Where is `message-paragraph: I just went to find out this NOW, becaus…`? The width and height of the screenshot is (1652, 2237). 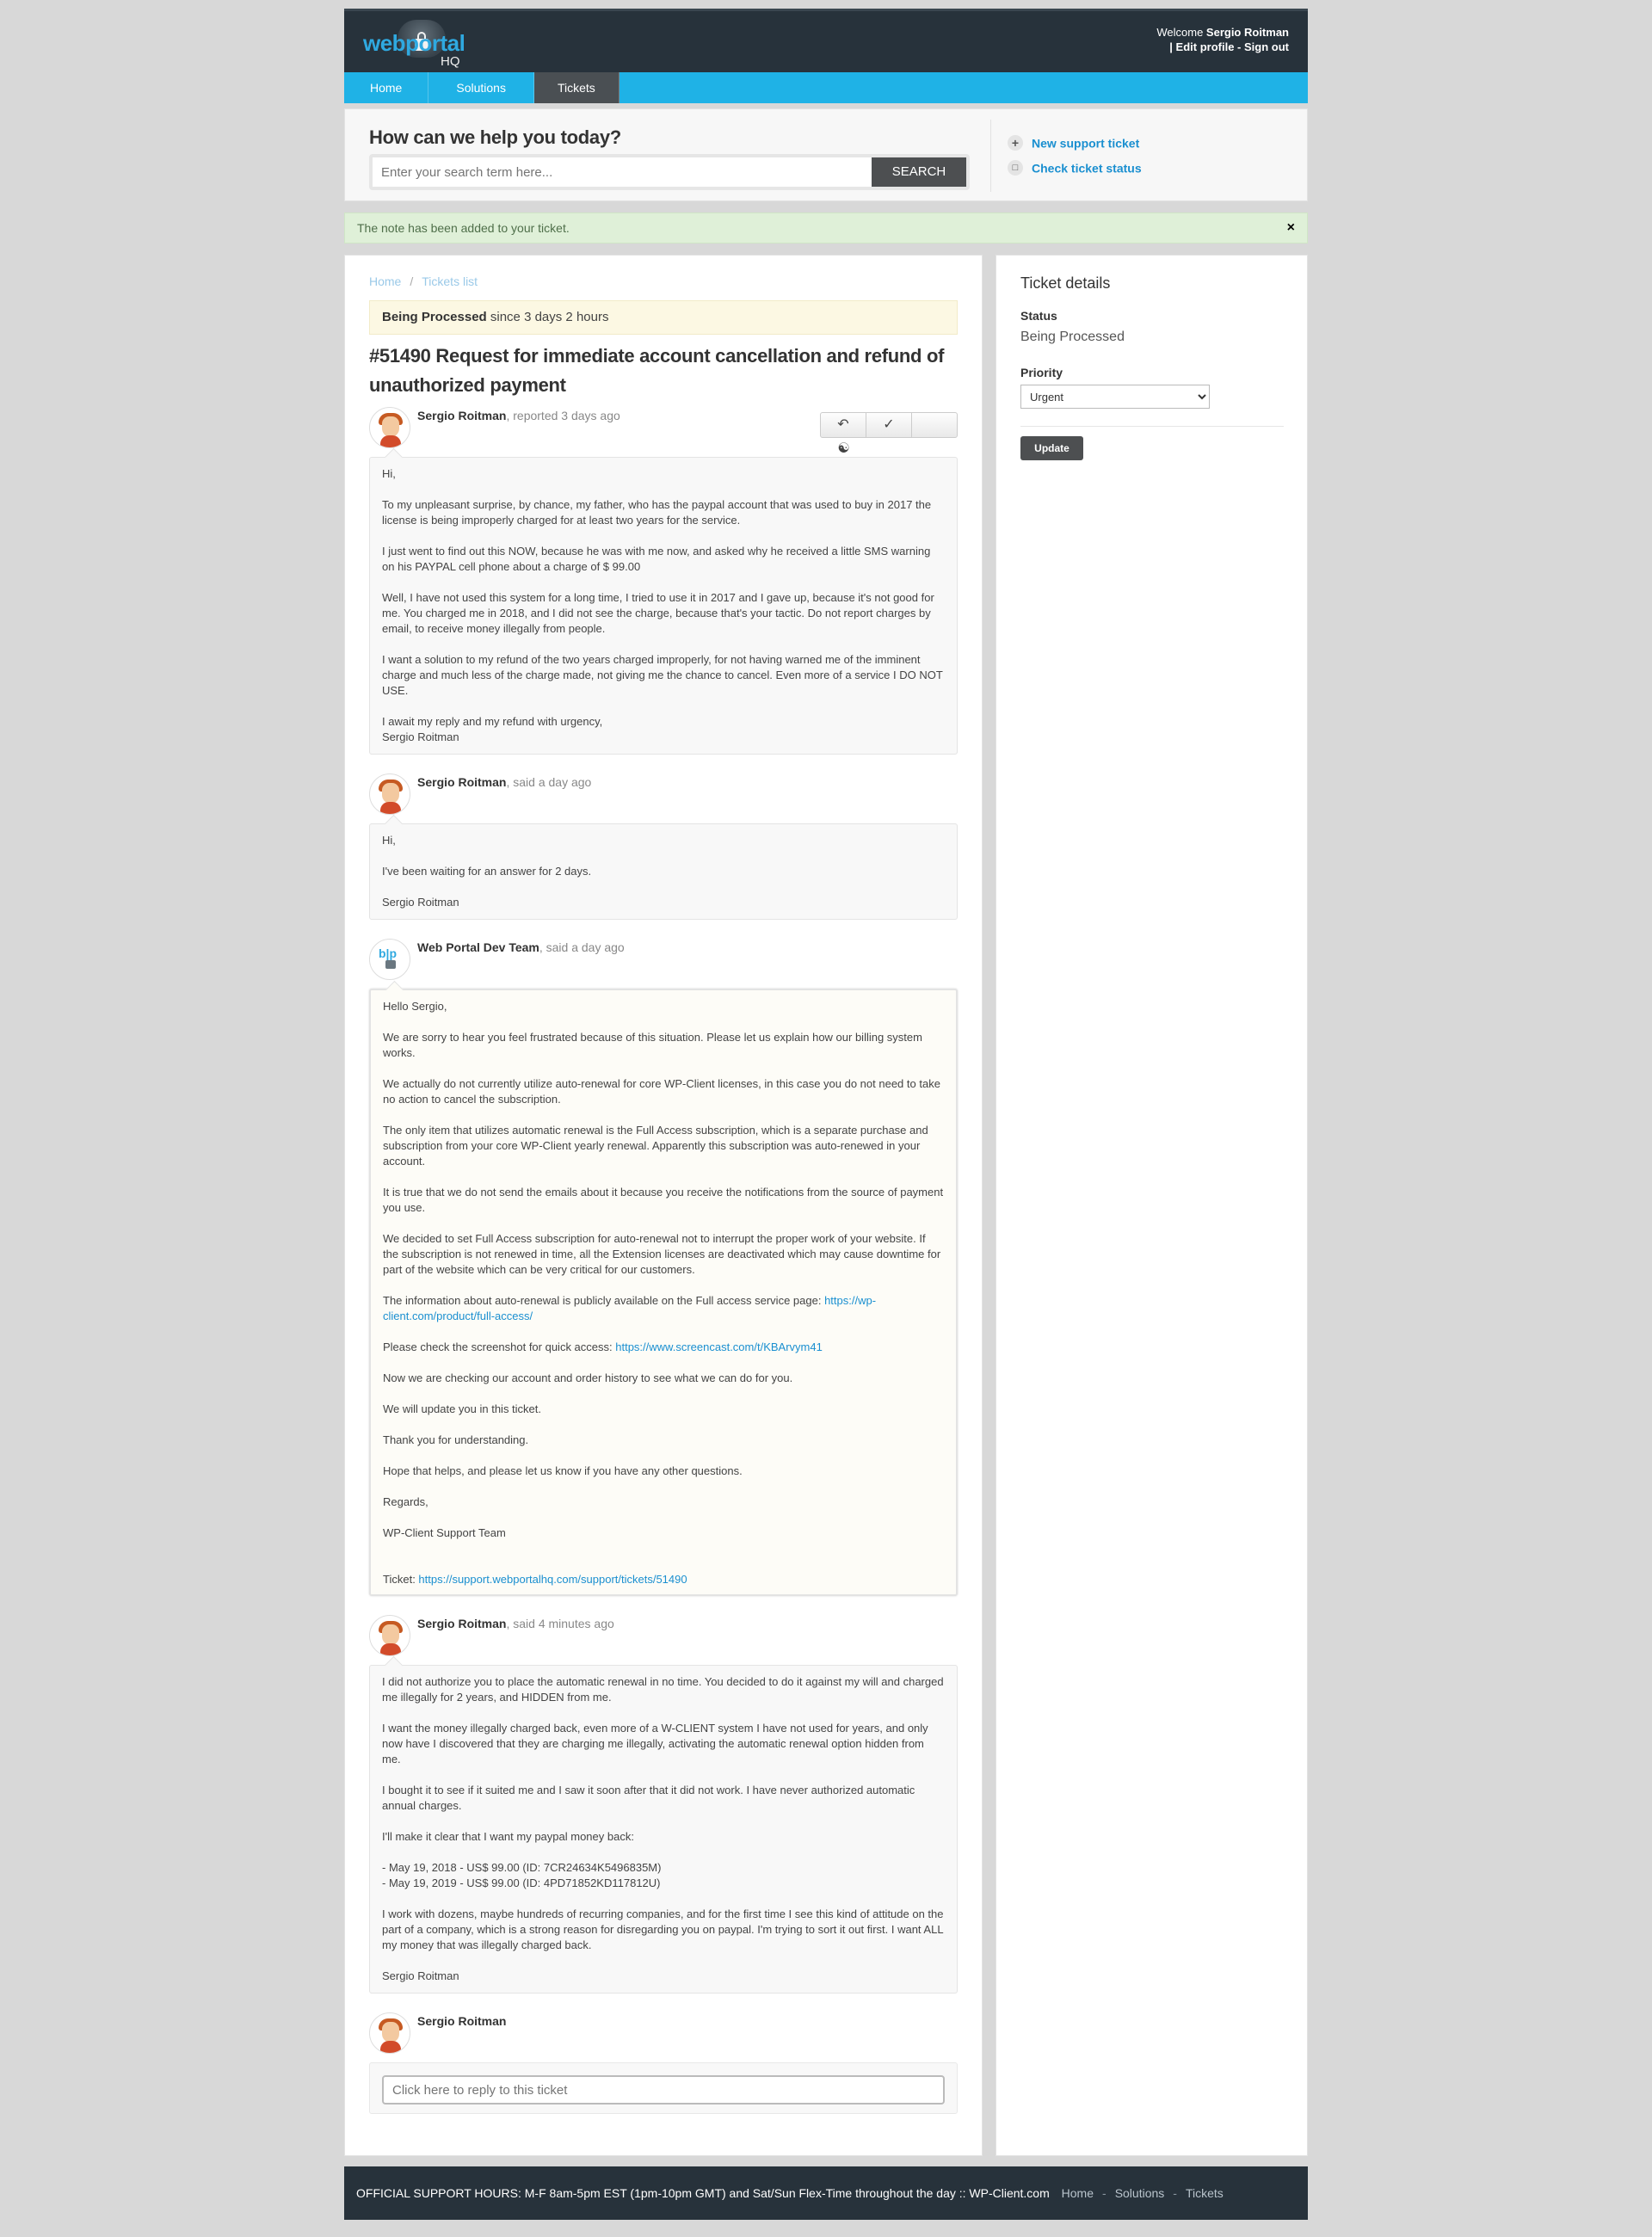 message-paragraph: I just went to find out this NOW, becaus… is located at coordinates (656, 559).